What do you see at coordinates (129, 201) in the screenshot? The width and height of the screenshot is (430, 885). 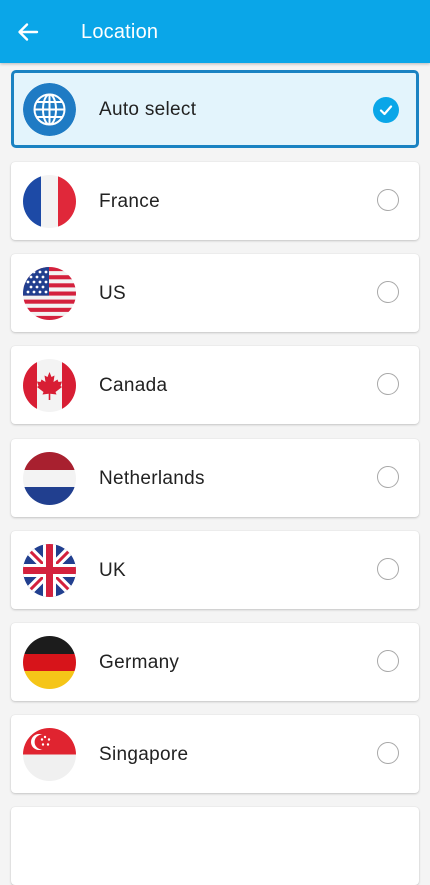 I see `location-label: France` at bounding box center [129, 201].